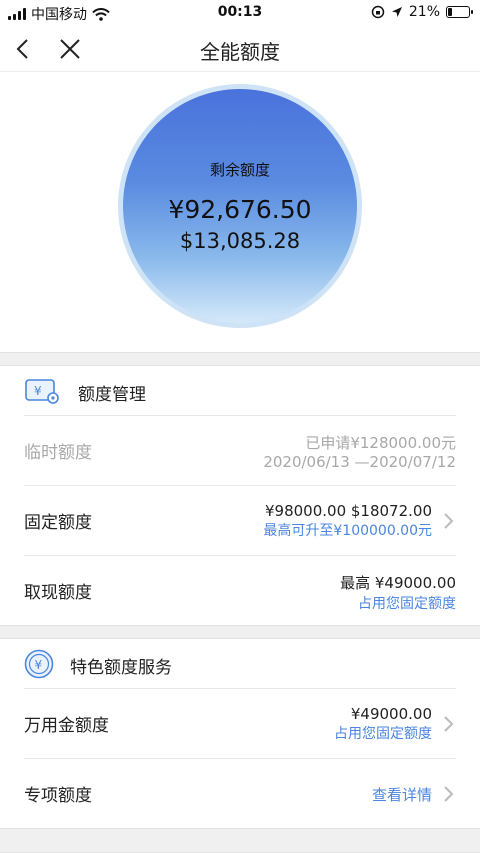 The image size is (480, 853). I want to click on temporary-quota-applied: 已申请¥128000.00元, so click(380, 443).